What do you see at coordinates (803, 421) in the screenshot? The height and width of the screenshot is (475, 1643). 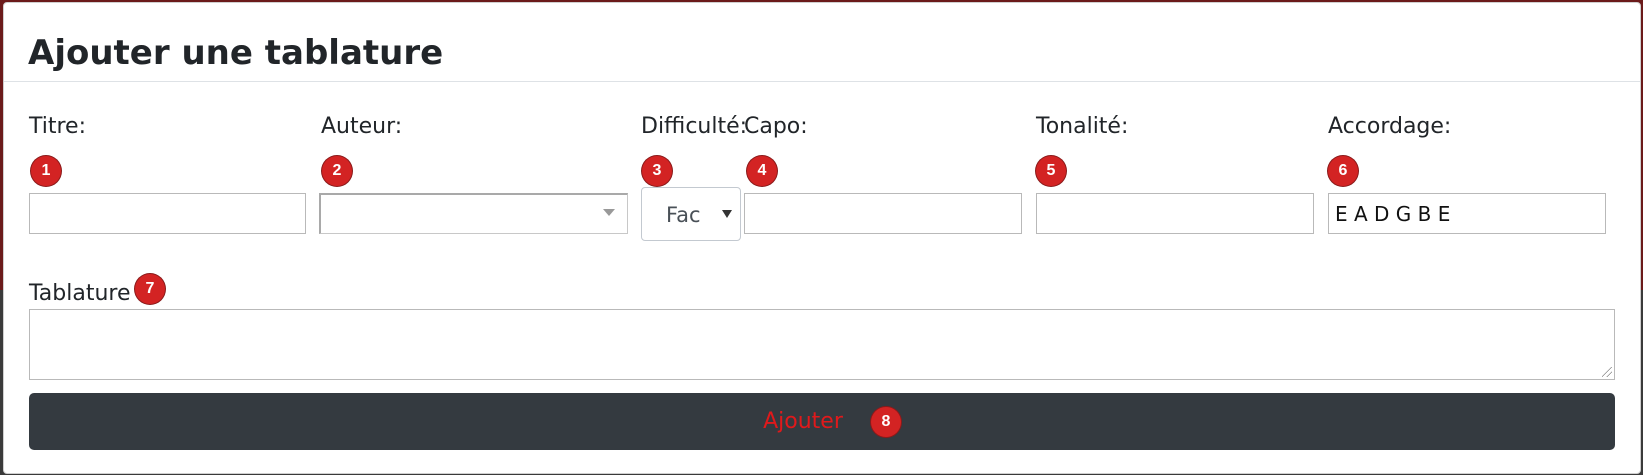 I see `ajouter-button-label: Ajouter` at bounding box center [803, 421].